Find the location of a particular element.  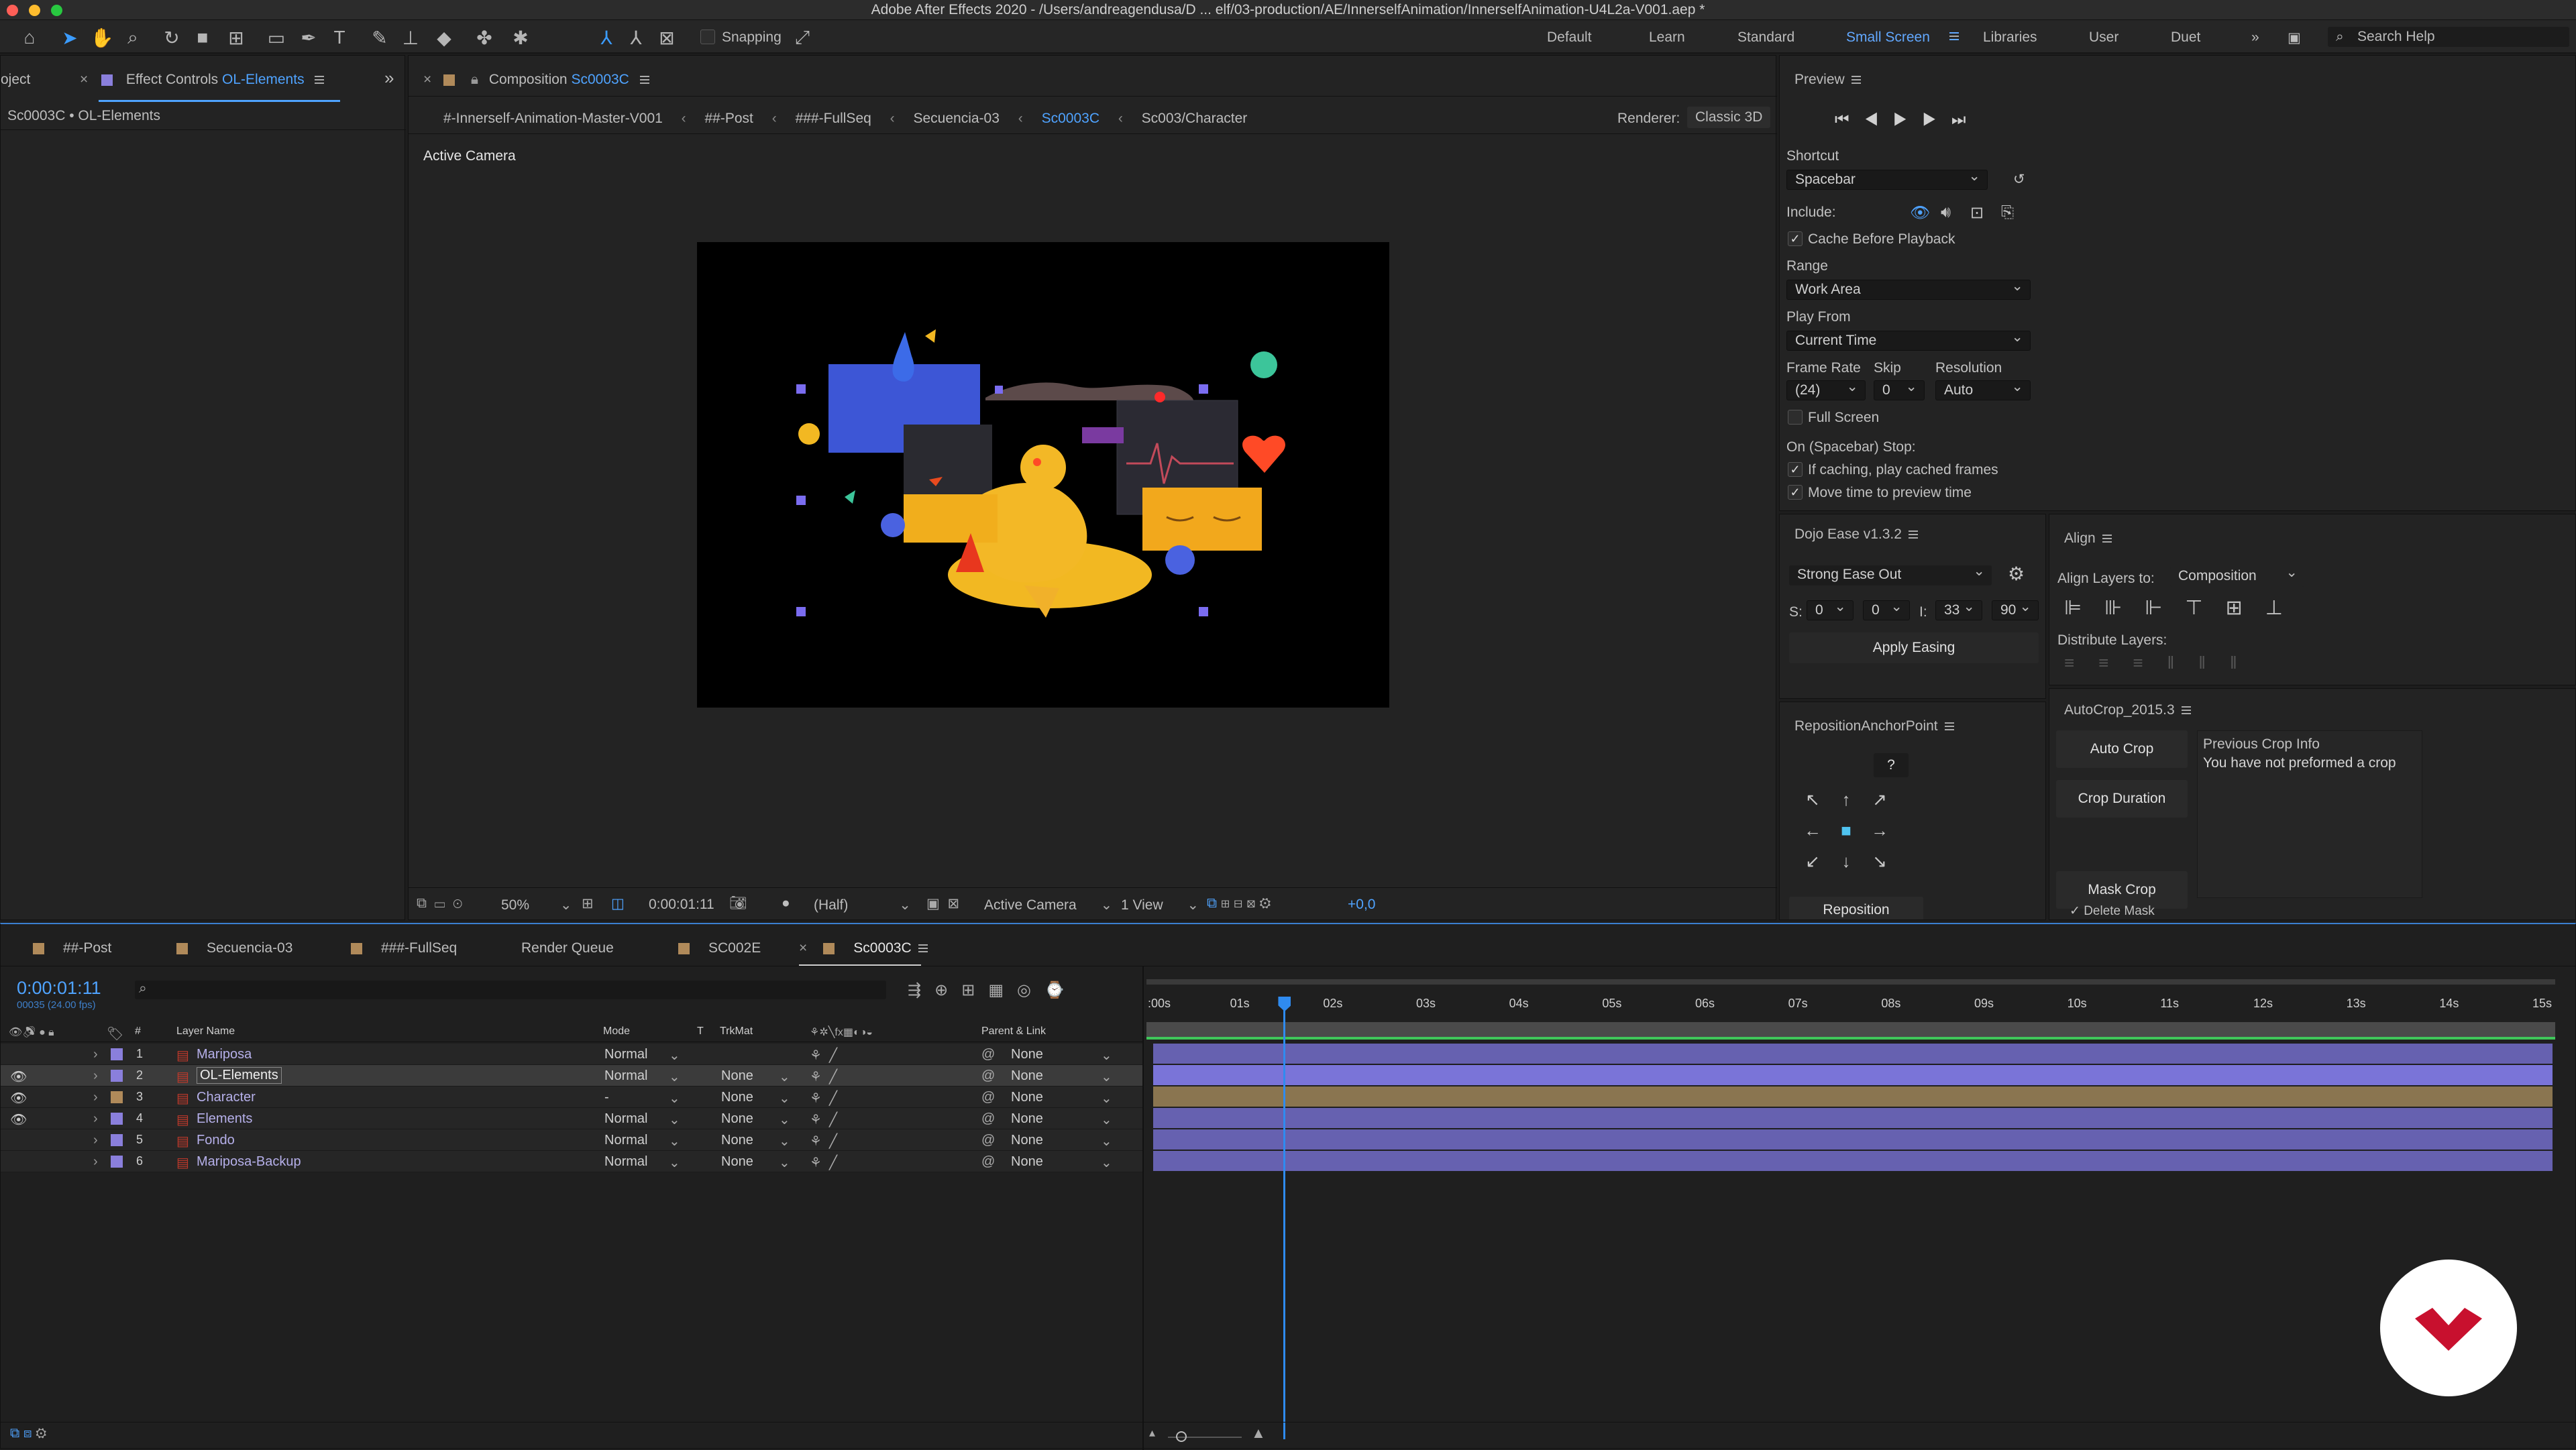

timeline-switches-icons: ⇶⊕⊞▦◎⌚ is located at coordinates (993, 990).